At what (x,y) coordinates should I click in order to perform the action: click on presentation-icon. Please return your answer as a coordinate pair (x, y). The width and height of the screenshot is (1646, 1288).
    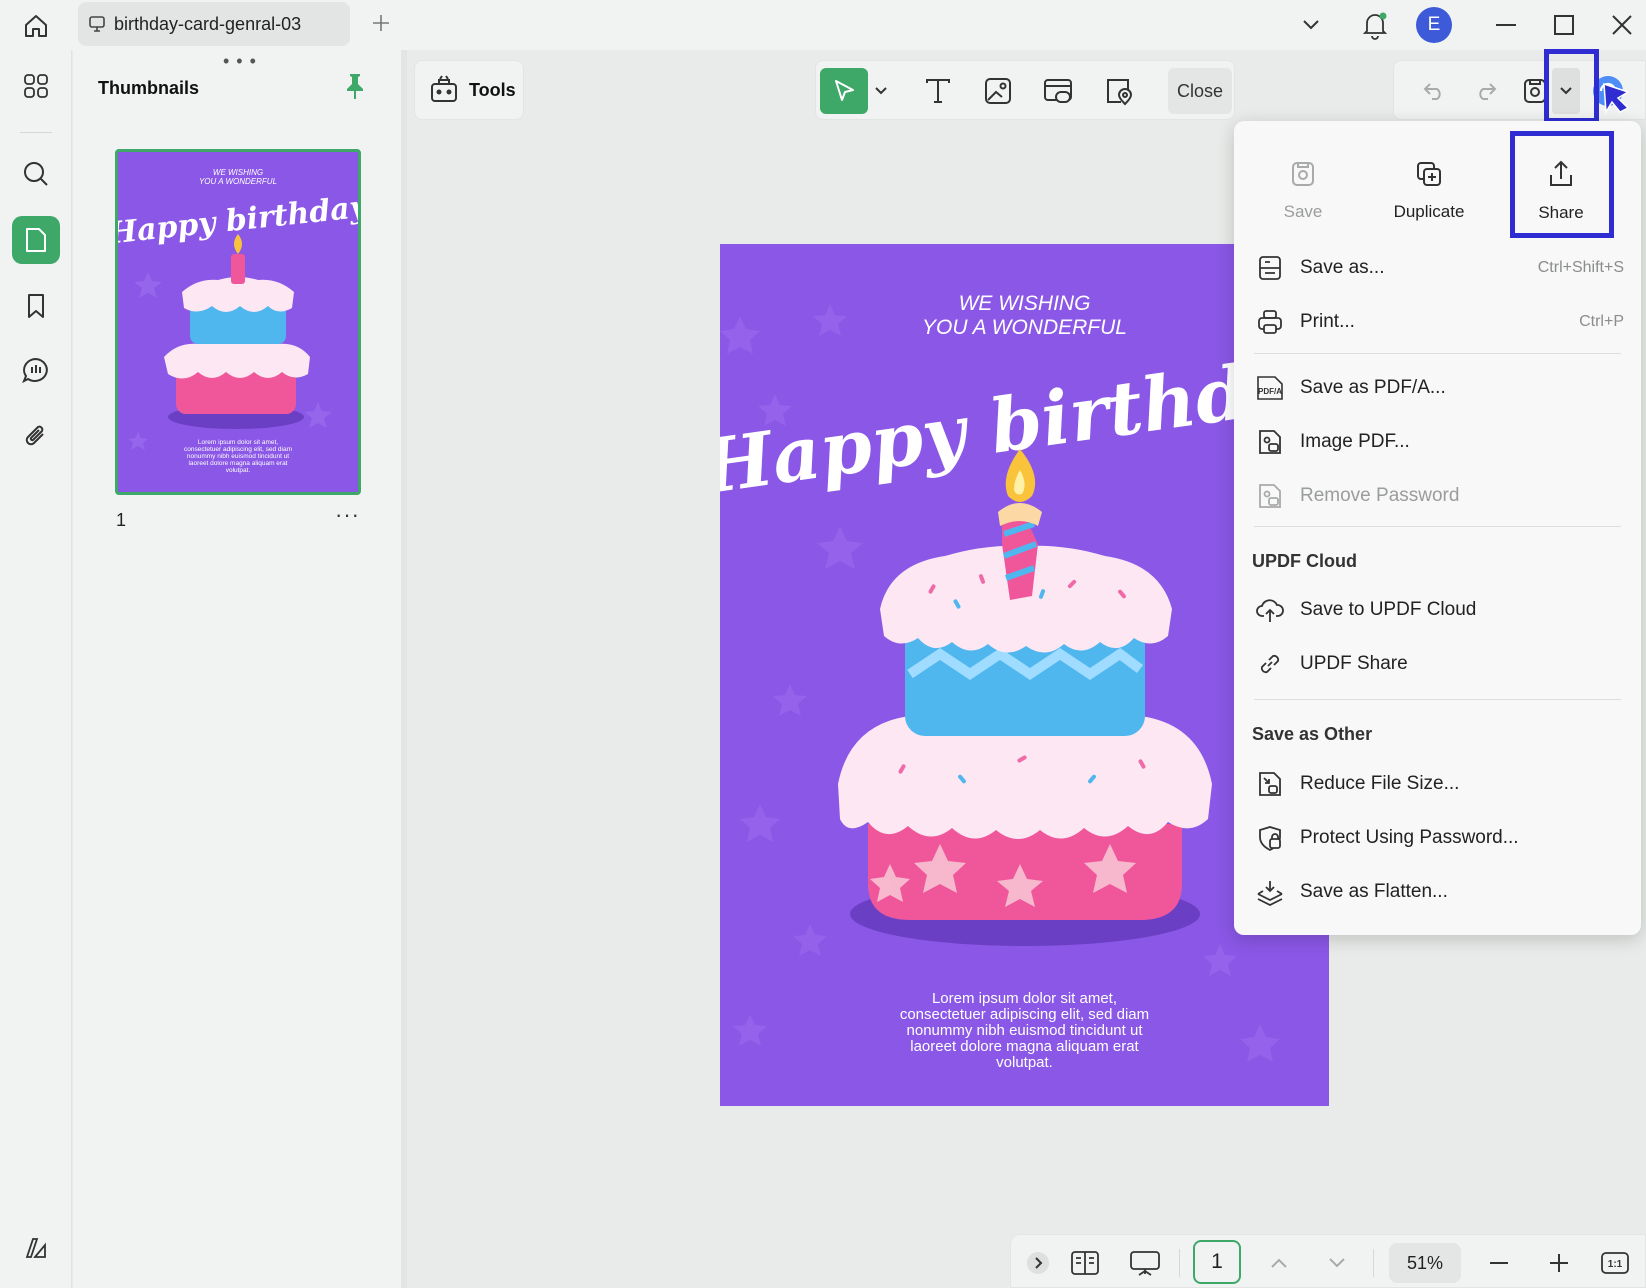
    Looking at the image, I should click on (1145, 1263).